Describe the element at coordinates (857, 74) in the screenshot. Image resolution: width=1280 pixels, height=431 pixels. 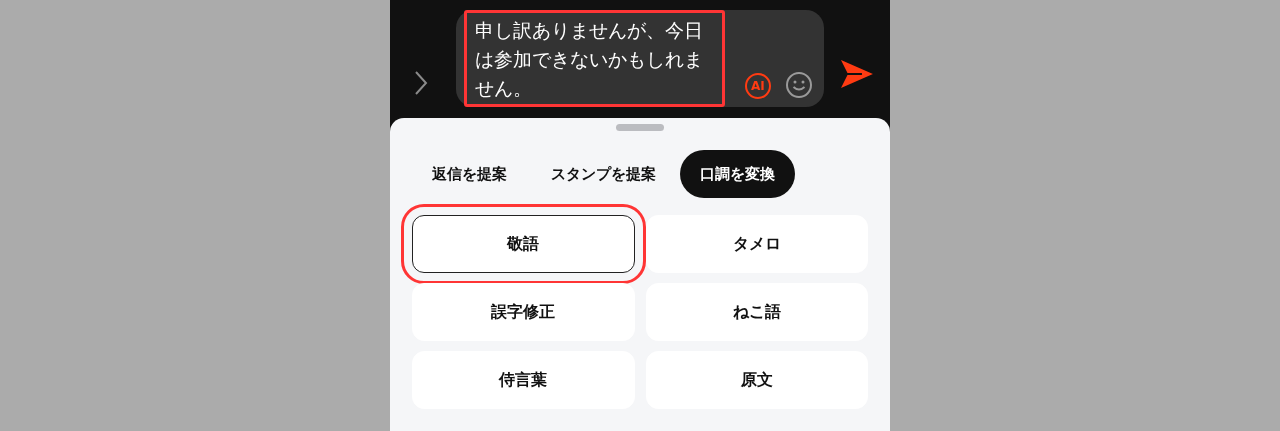
I see `send-icon` at that location.